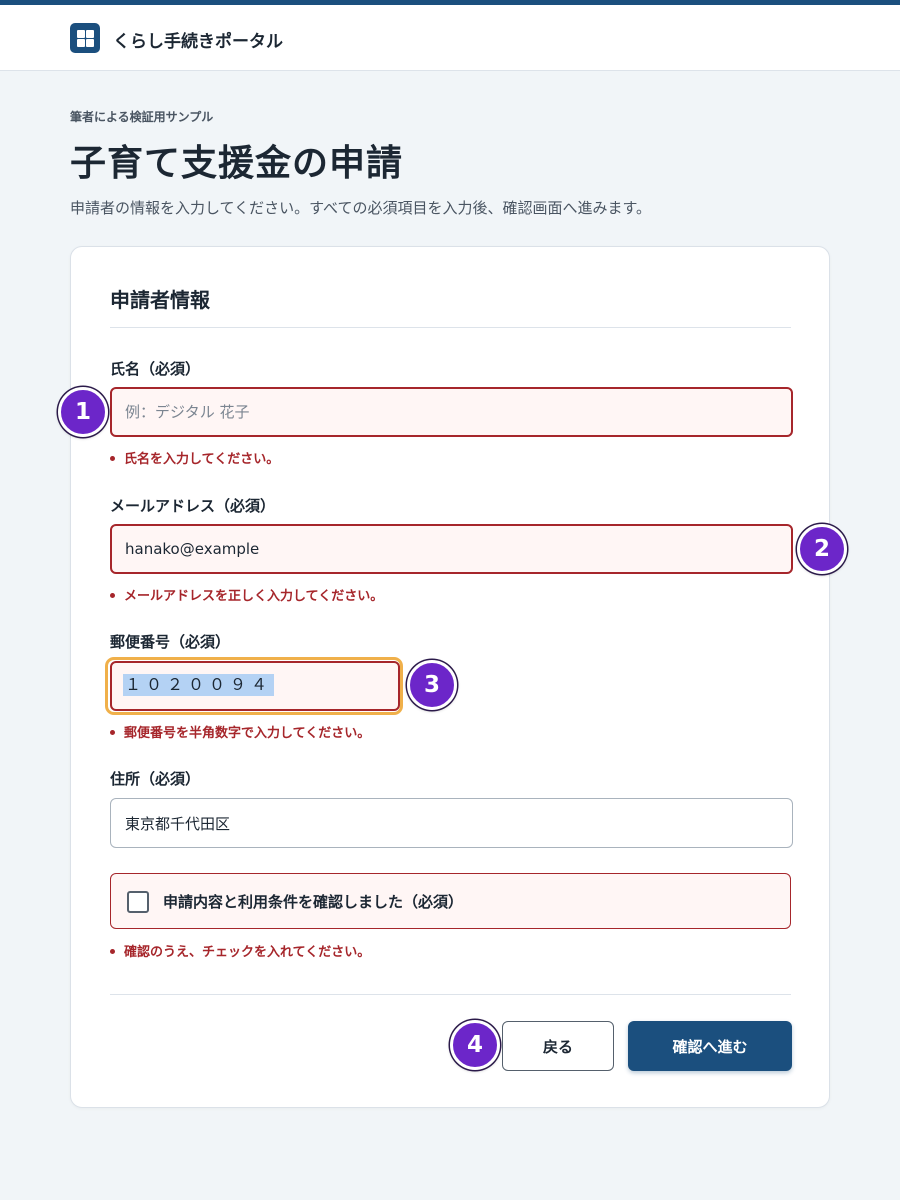 This screenshot has width=900, height=1200. Describe the element at coordinates (170, 642) in the screenshot. I see `postal-code-label: 郵便番号（必須）` at that location.